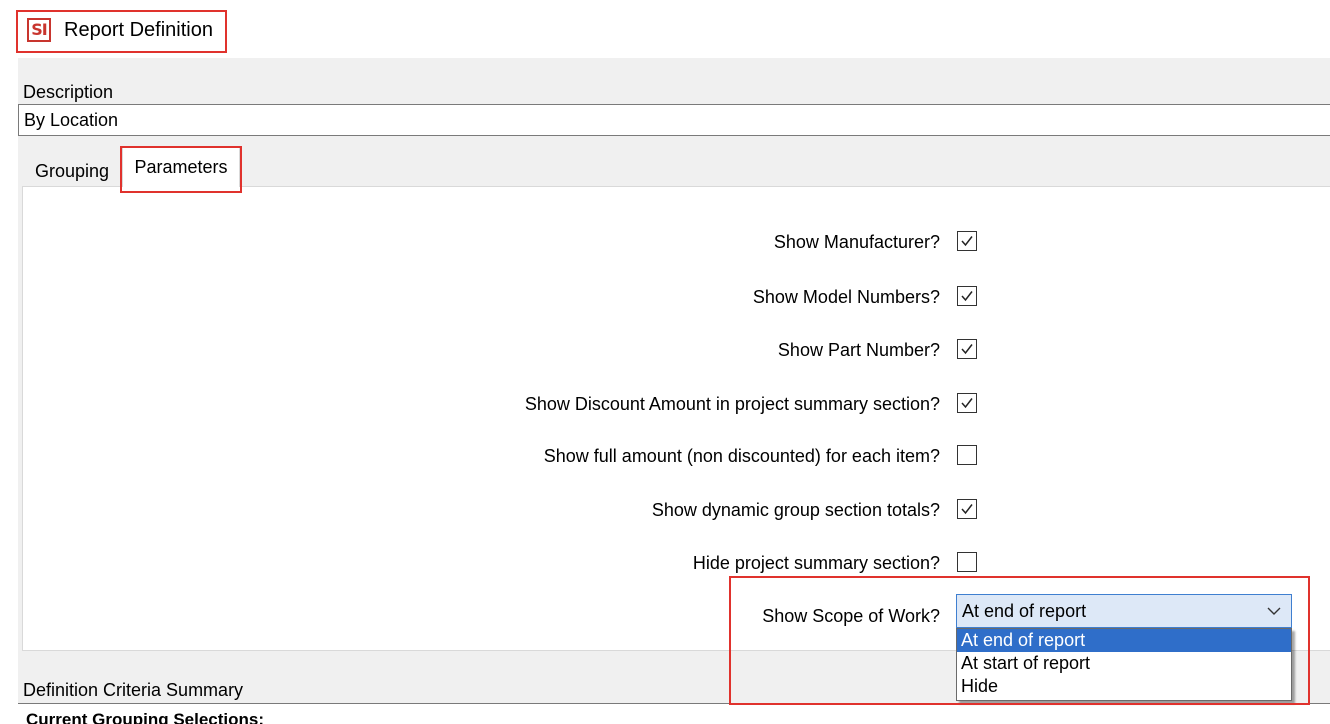 The height and width of the screenshot is (724, 1330). Describe the element at coordinates (73, 168) in the screenshot. I see `tab-grouping: Grouping` at that location.